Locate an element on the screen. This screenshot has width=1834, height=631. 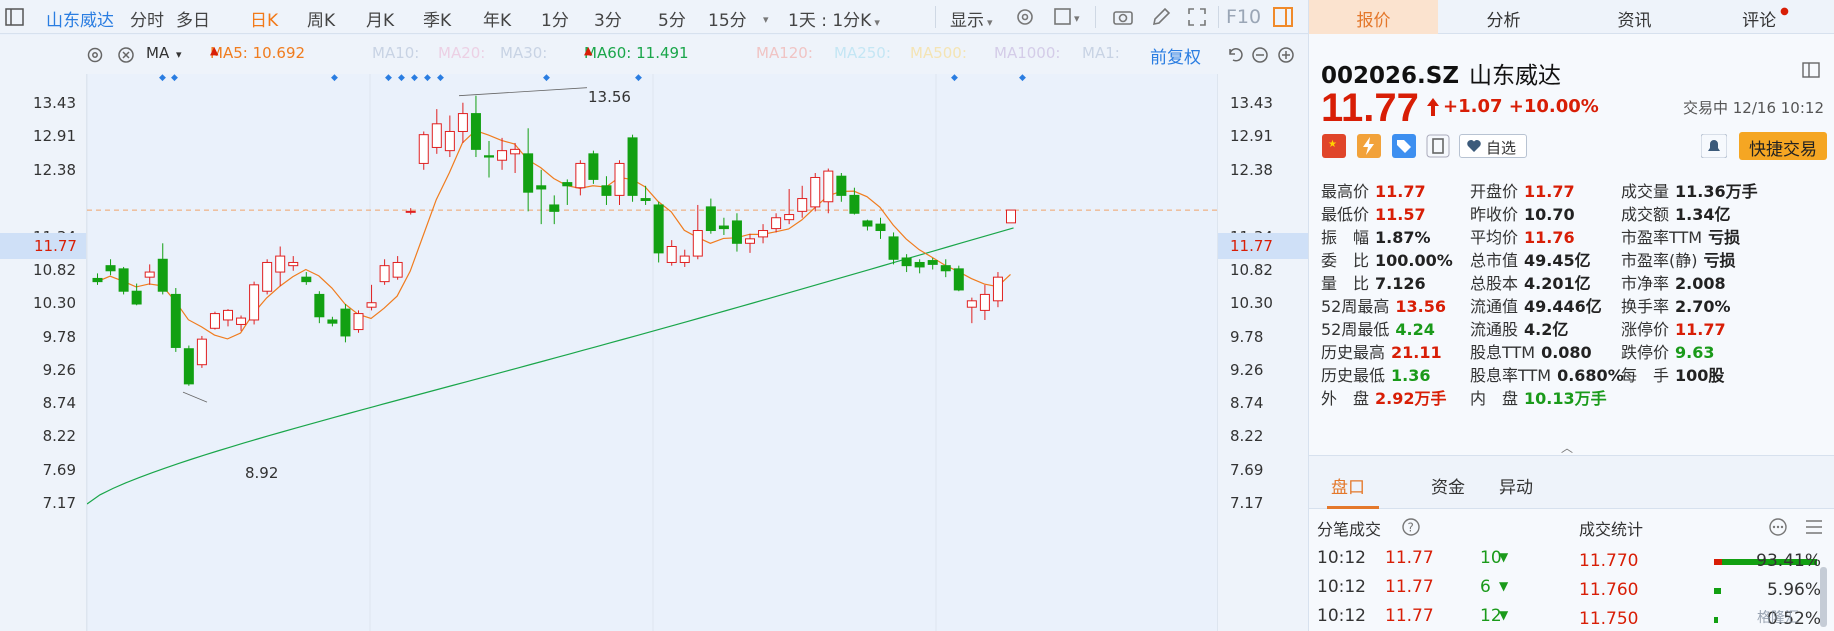
stat-item: 外 盘 2.92万手 is located at coordinates (1384, 398).